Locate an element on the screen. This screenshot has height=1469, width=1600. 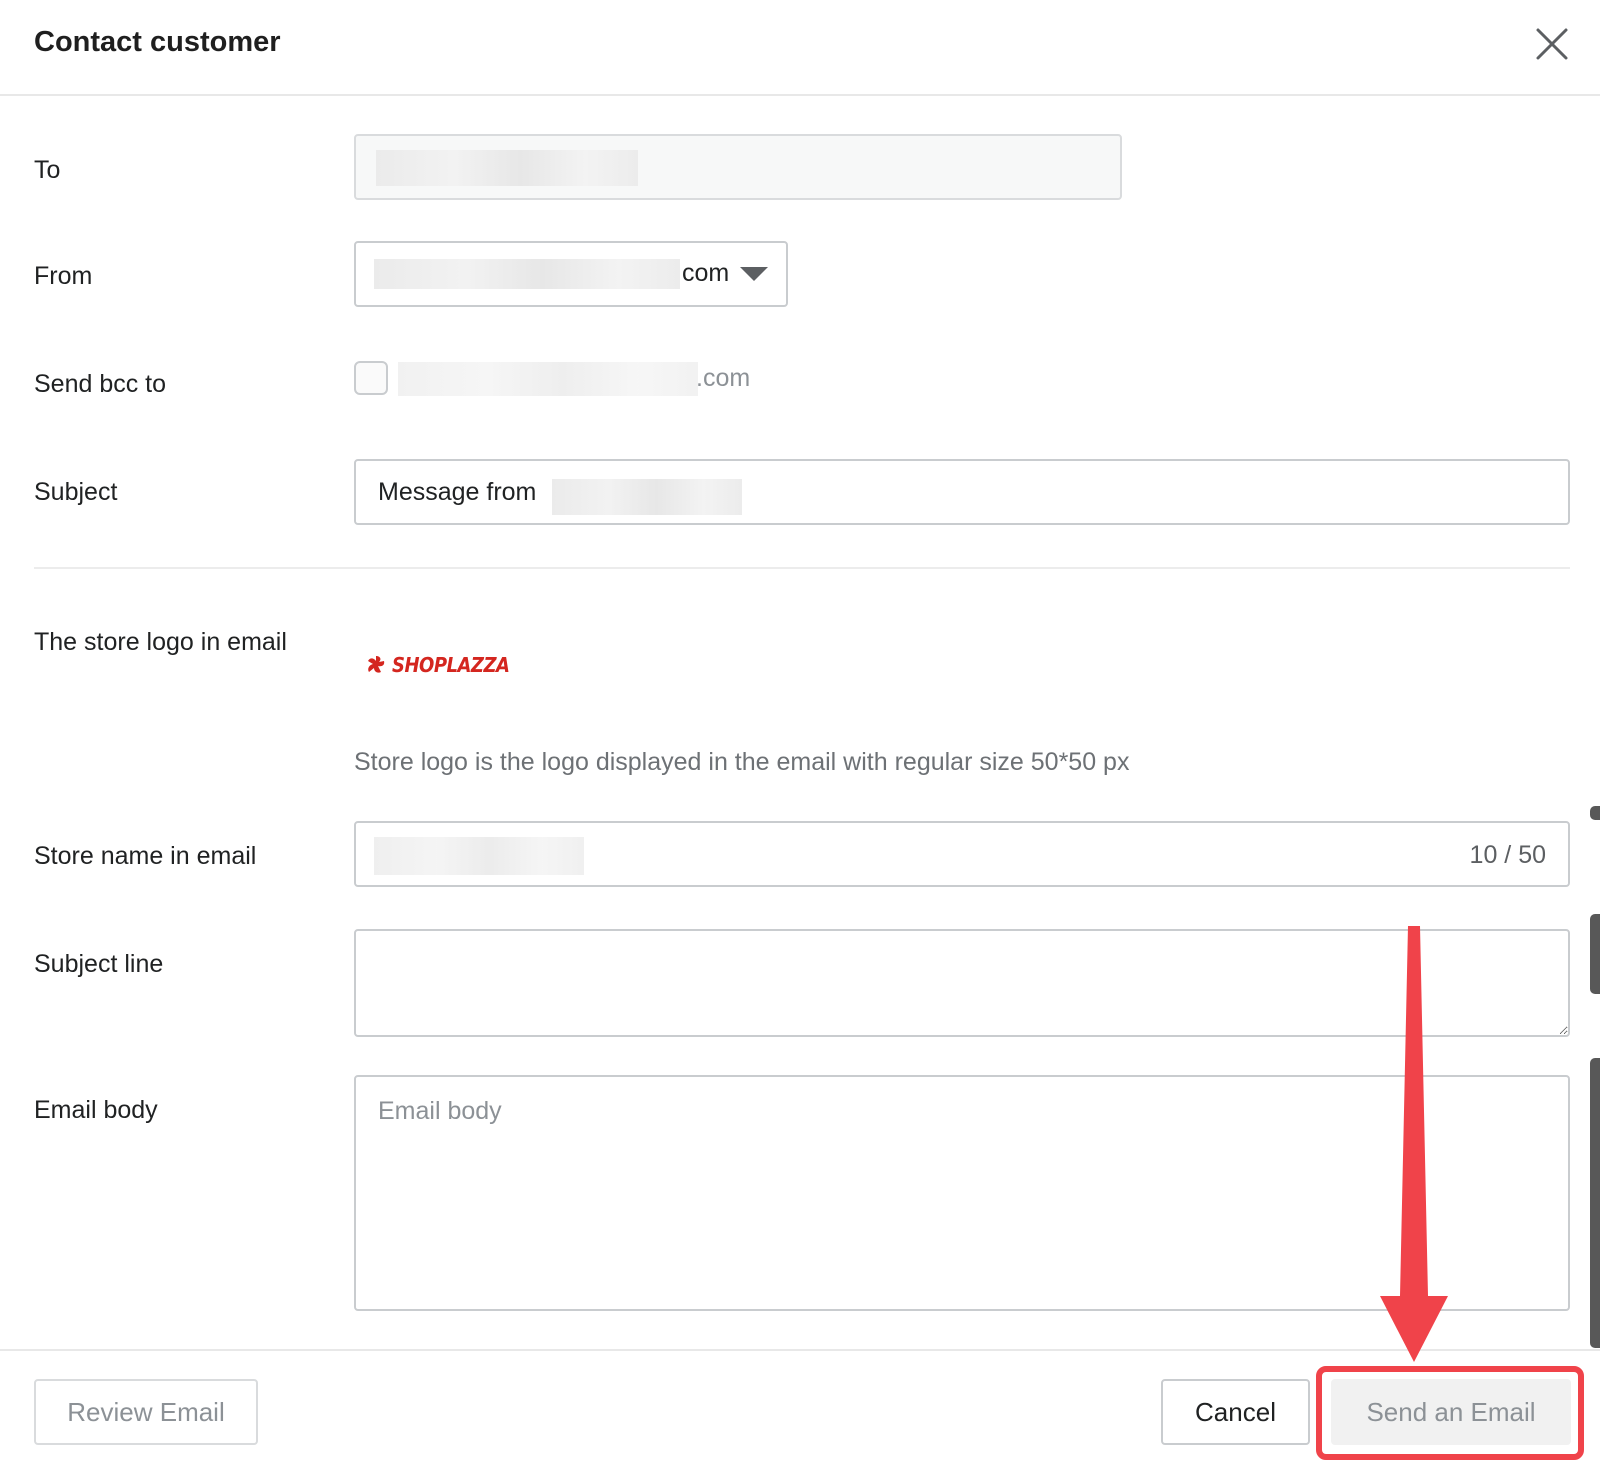
subject-input: Message from is located at coordinates (962, 492).